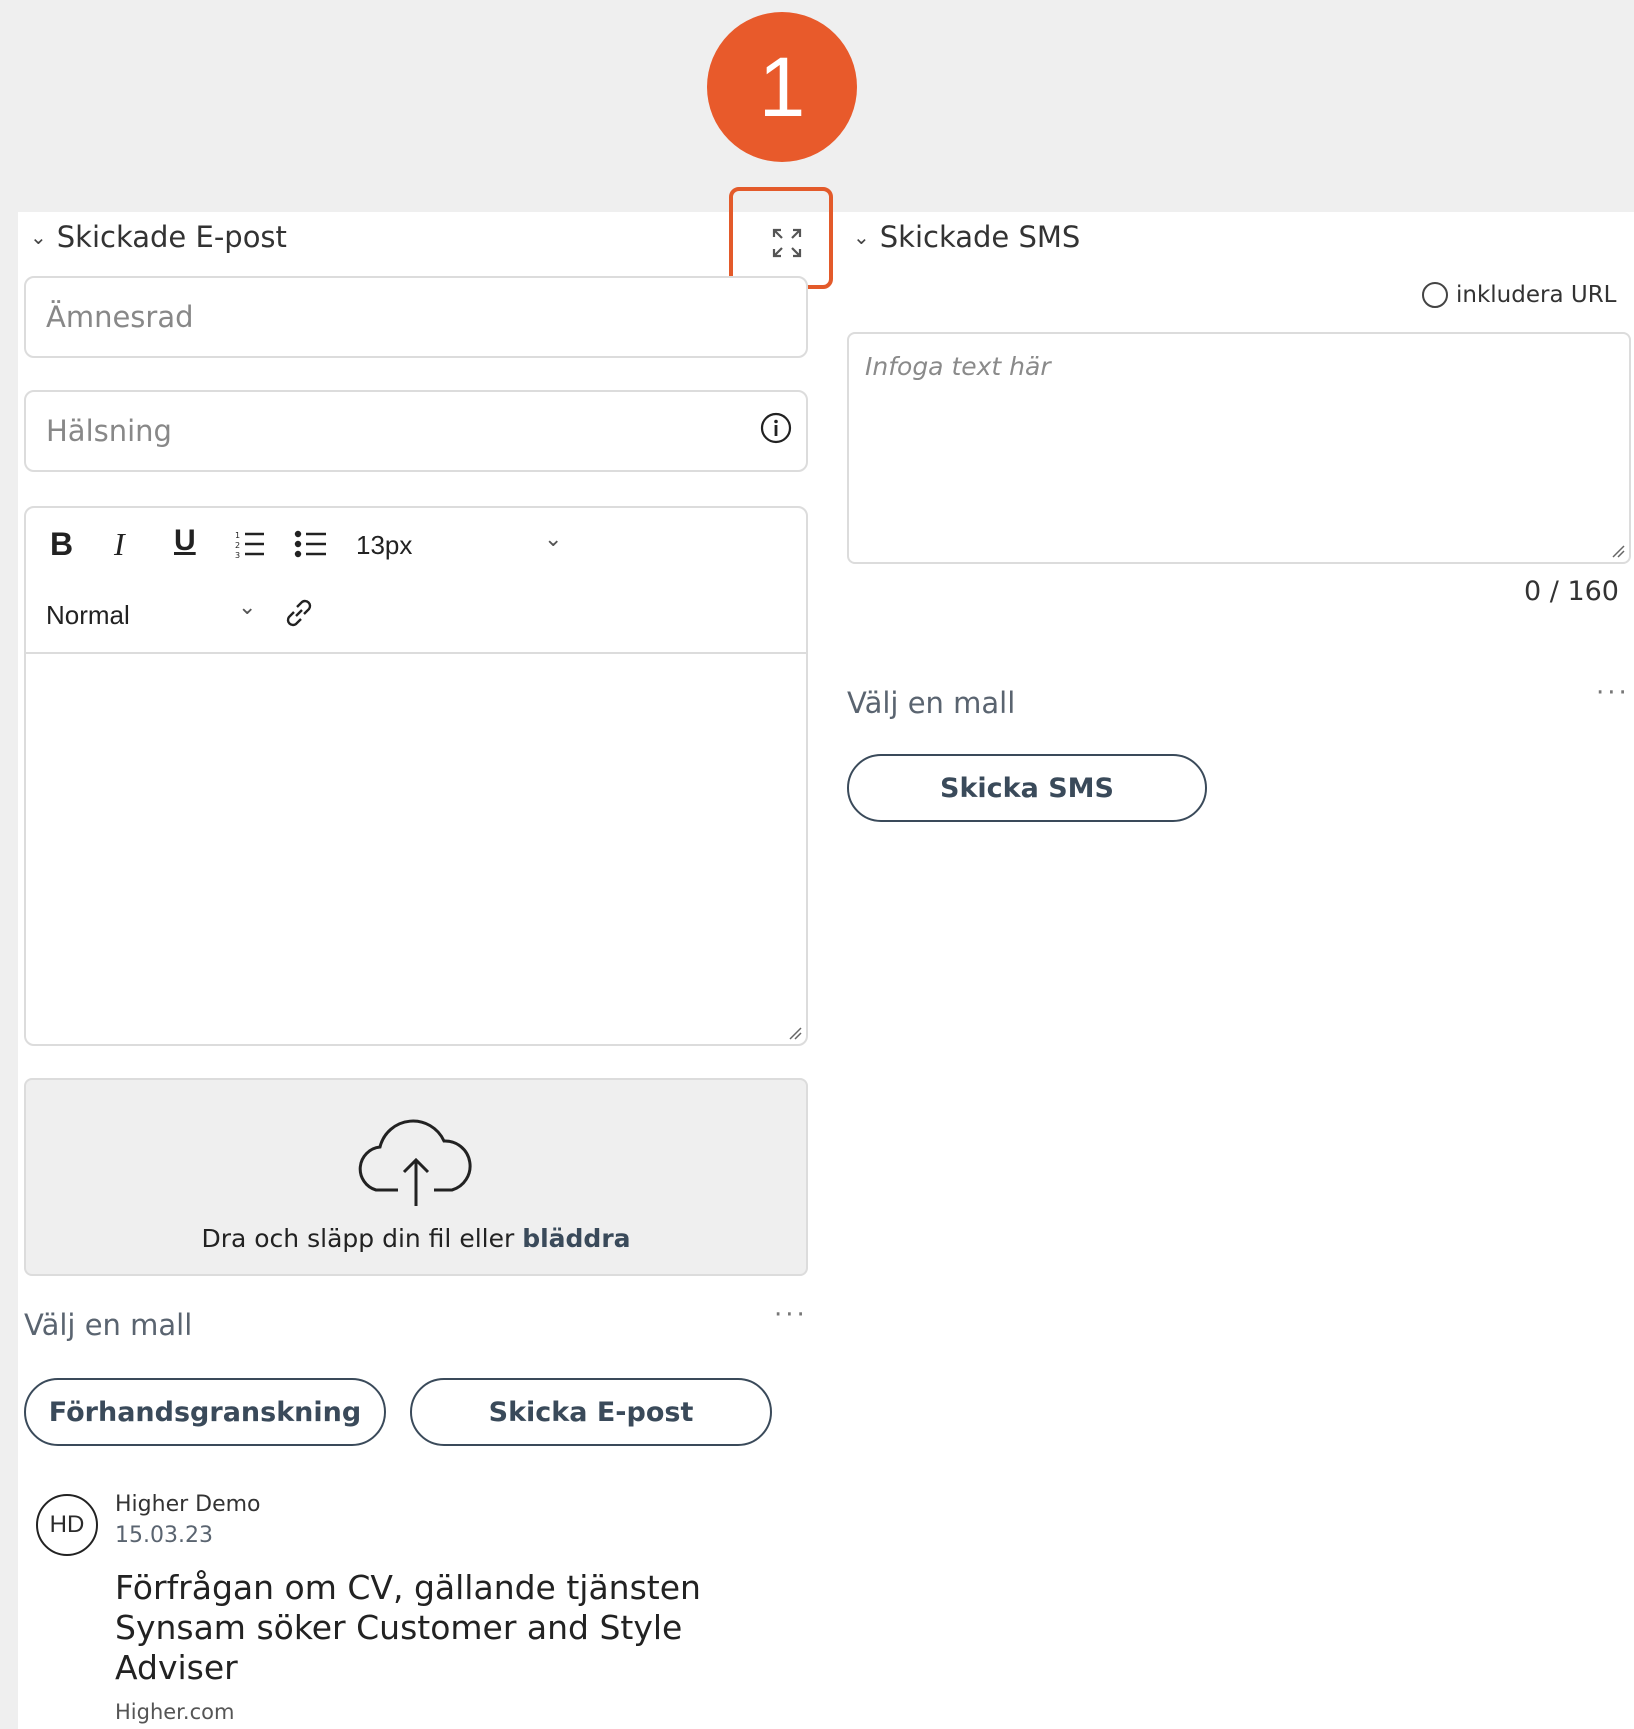 The image size is (1634, 1729). I want to click on file-dropzone: Dra och släpp din fil eller bläddra, so click(416, 1177).